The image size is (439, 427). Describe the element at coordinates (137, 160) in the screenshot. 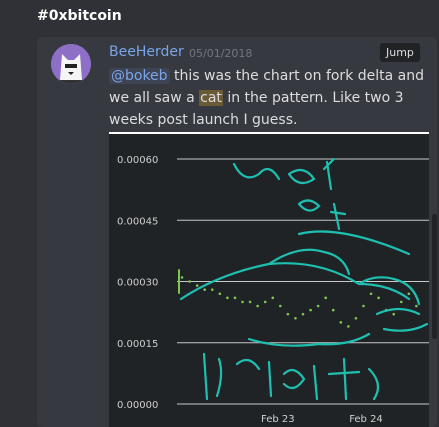

I see `y-tick-label: 0.00060` at that location.